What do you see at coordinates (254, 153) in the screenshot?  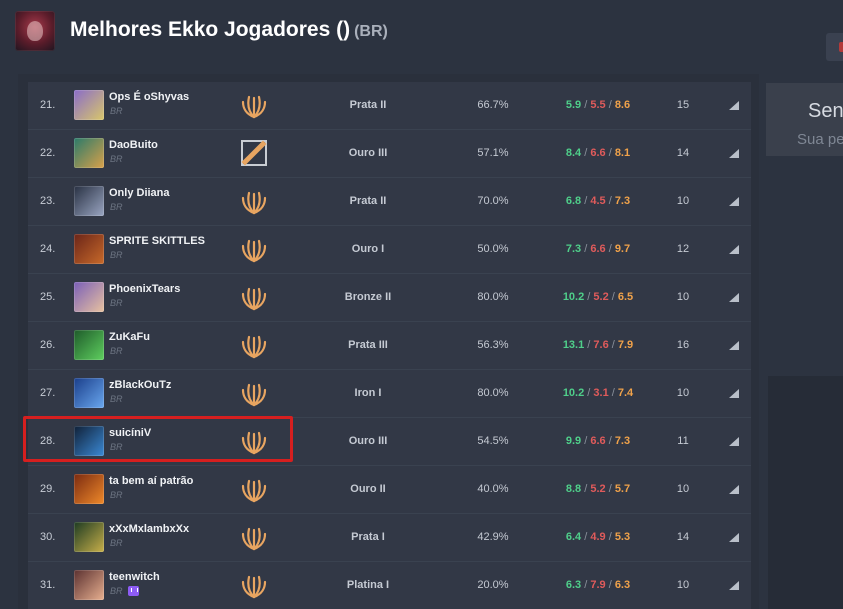 I see `diagonal-slash-icon` at bounding box center [254, 153].